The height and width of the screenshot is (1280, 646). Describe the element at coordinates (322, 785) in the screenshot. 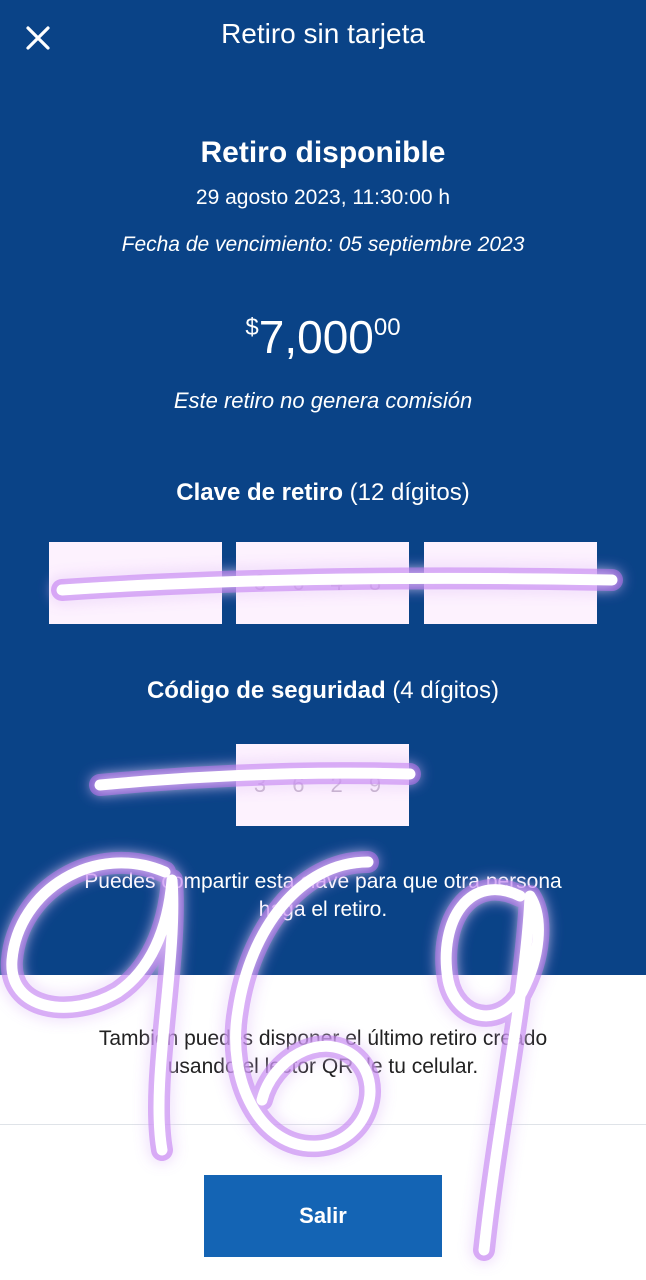

I see `security-code-box: 3 6 2 9` at that location.